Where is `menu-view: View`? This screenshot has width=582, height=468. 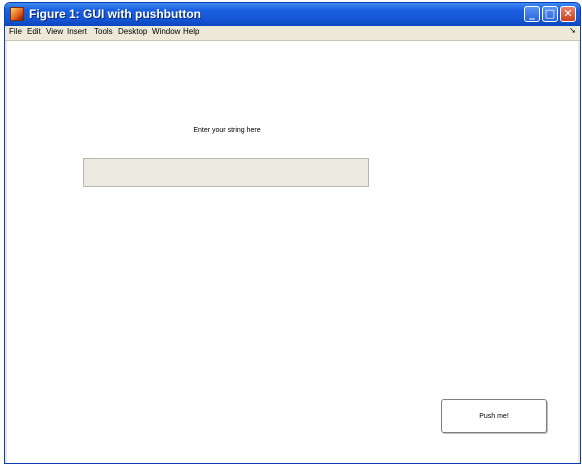 menu-view: View is located at coordinates (54, 31).